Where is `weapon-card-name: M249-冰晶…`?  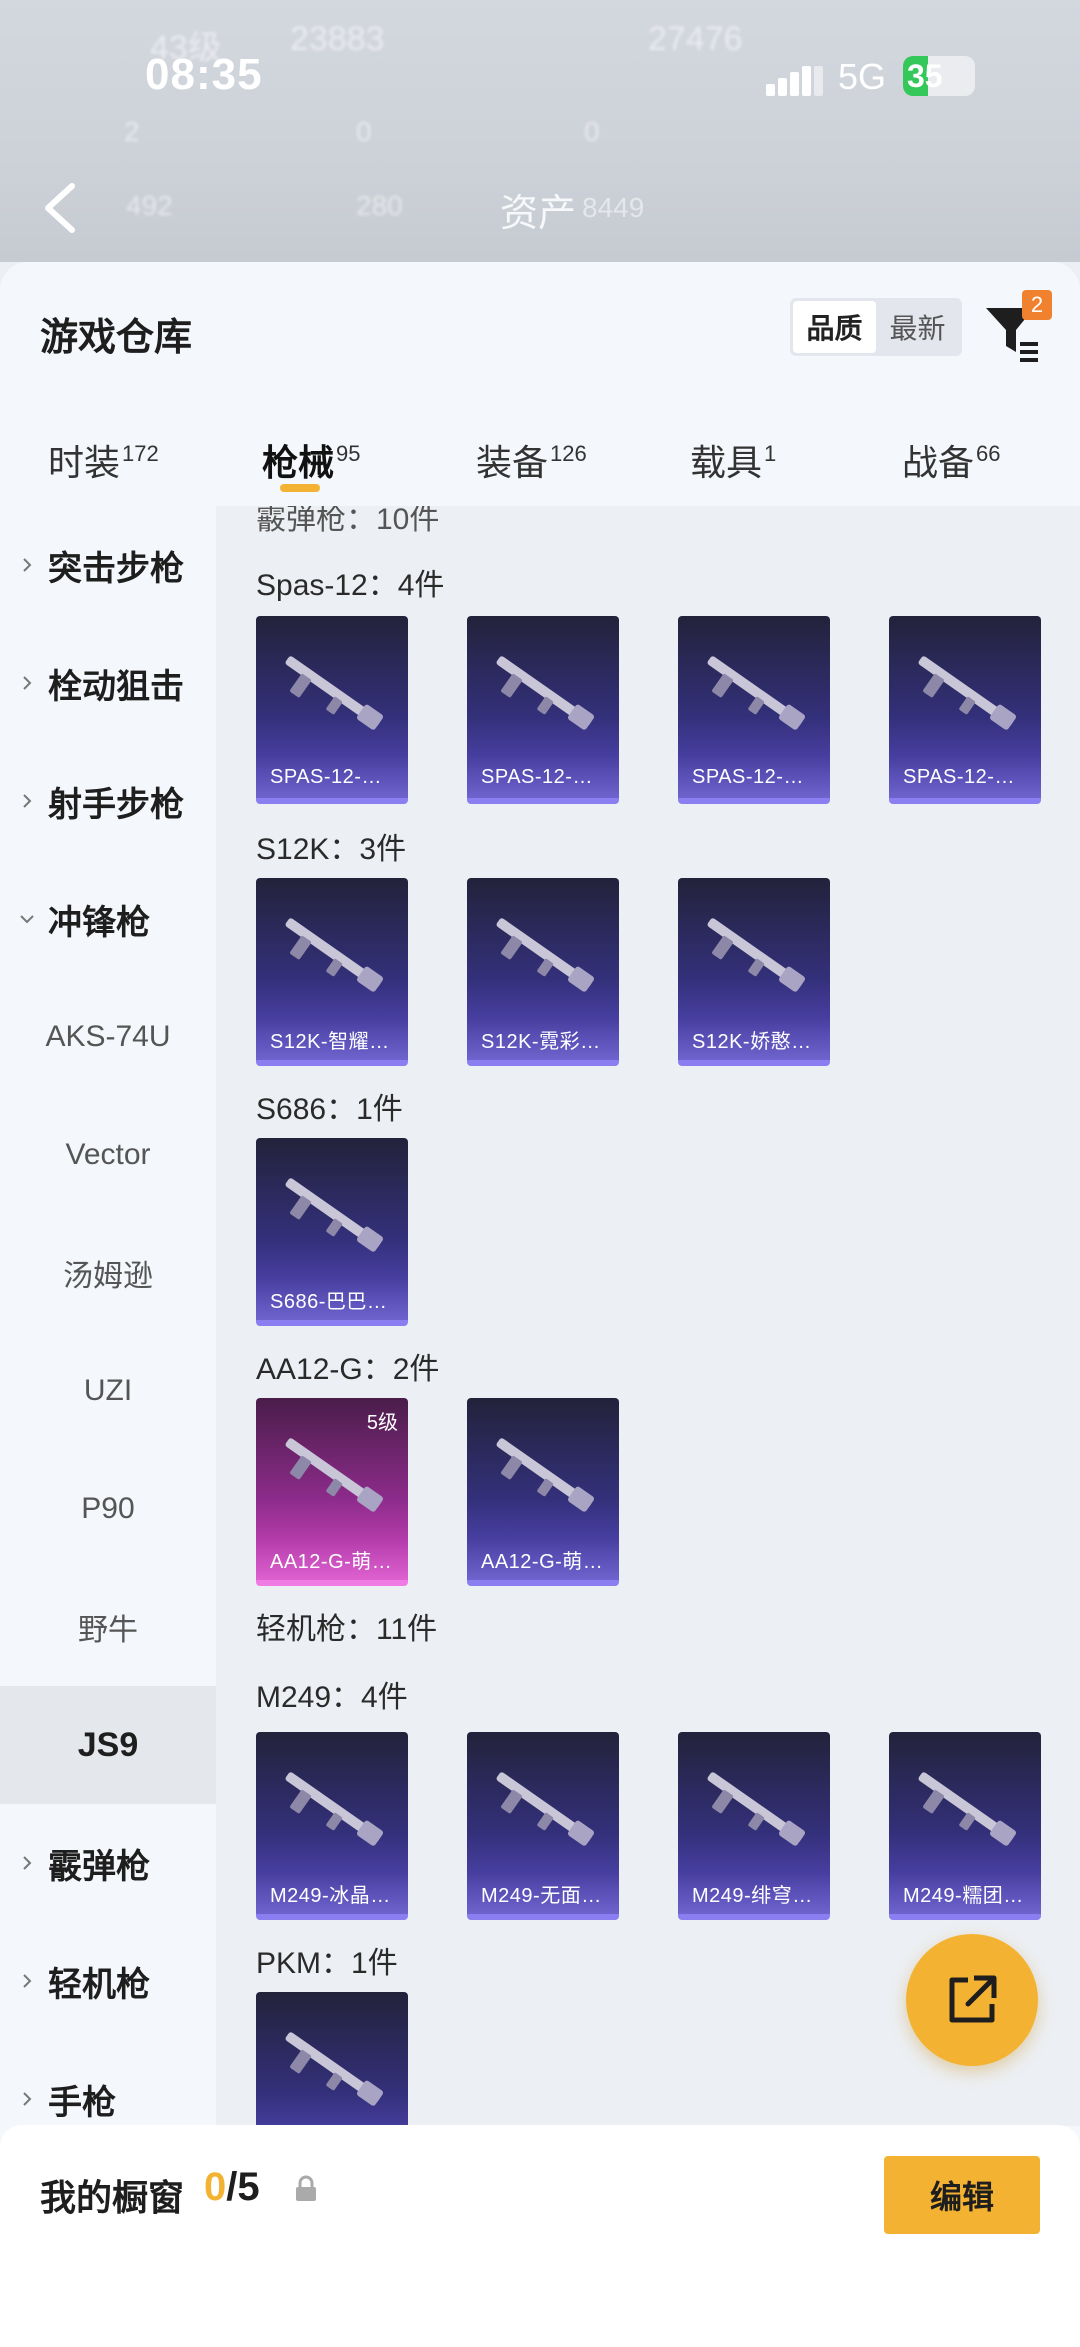
weapon-card-name: M249-冰晶… is located at coordinates (332, 1893).